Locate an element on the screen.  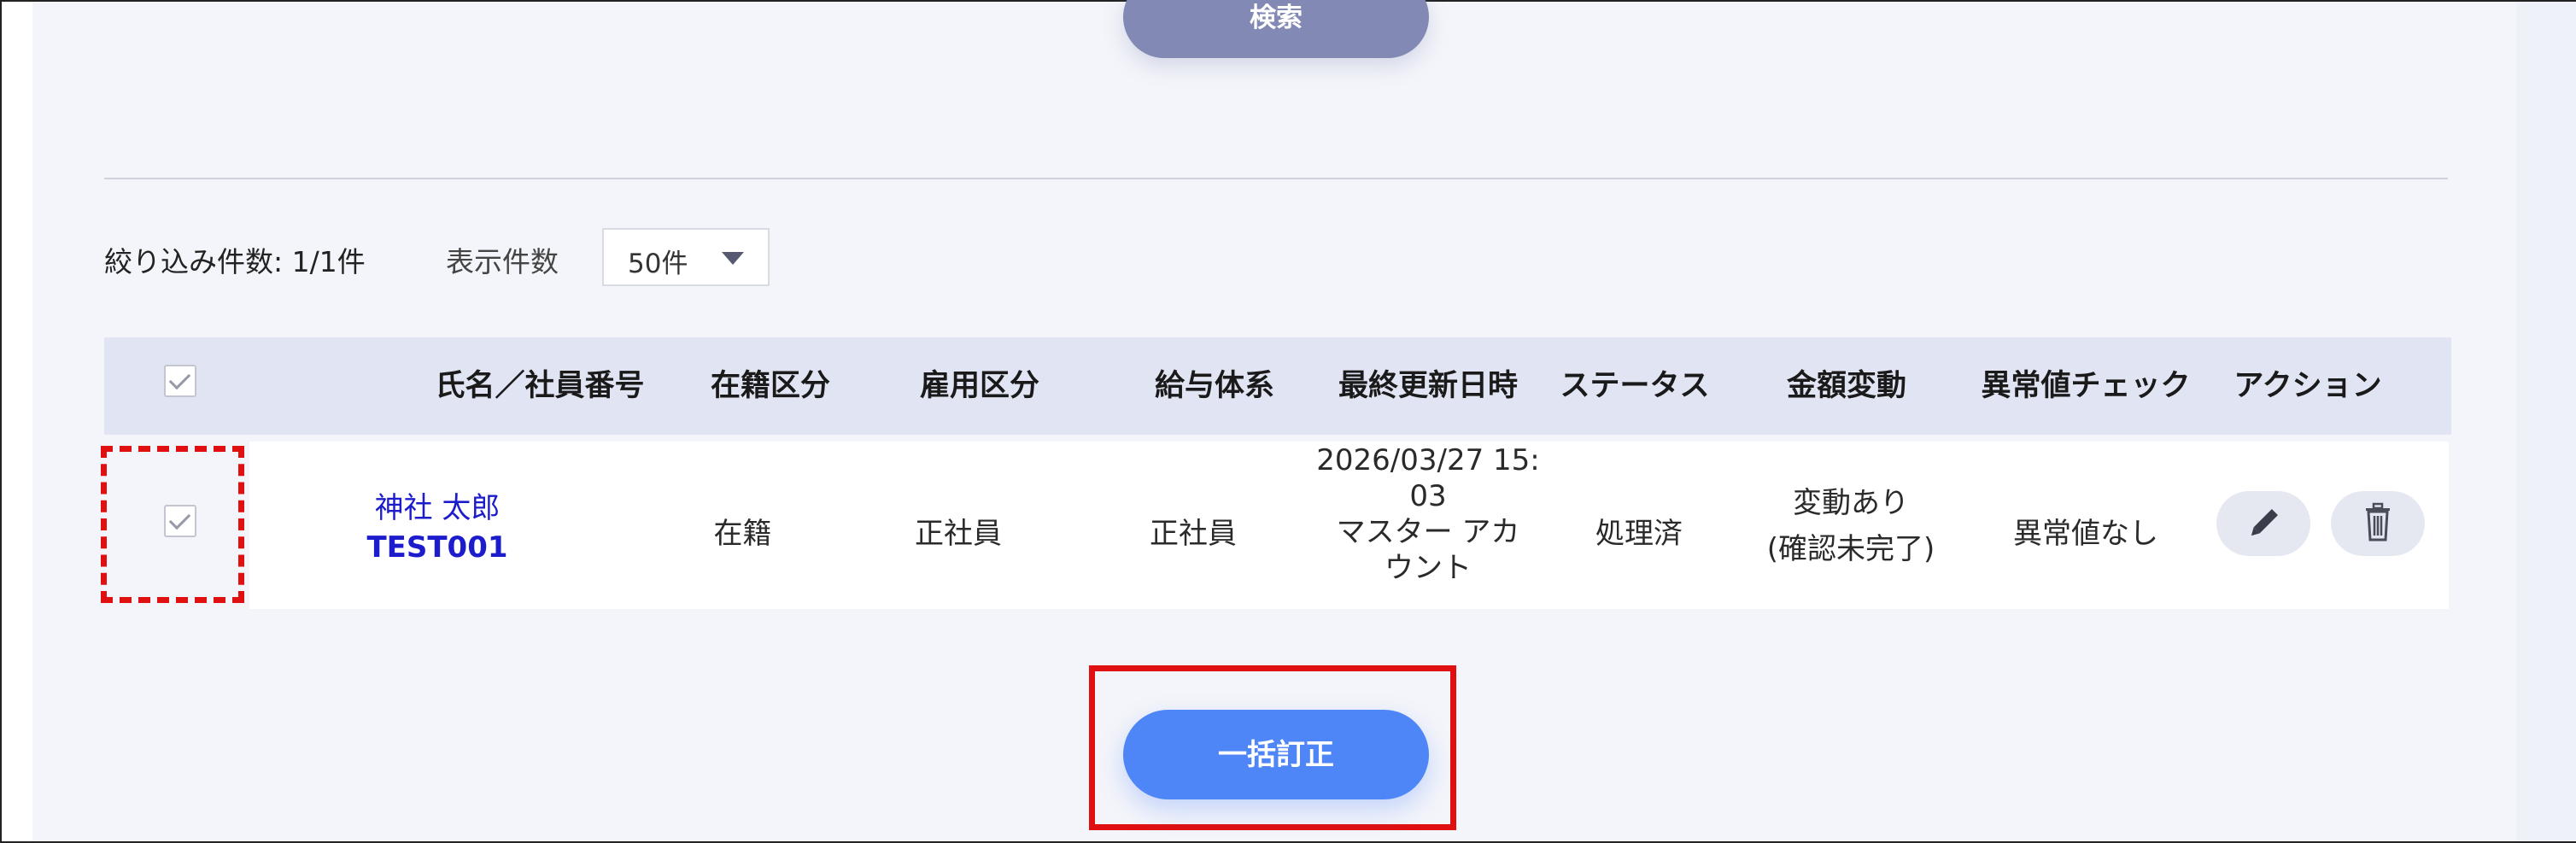
pencil-icon is located at coordinates (2265, 521).